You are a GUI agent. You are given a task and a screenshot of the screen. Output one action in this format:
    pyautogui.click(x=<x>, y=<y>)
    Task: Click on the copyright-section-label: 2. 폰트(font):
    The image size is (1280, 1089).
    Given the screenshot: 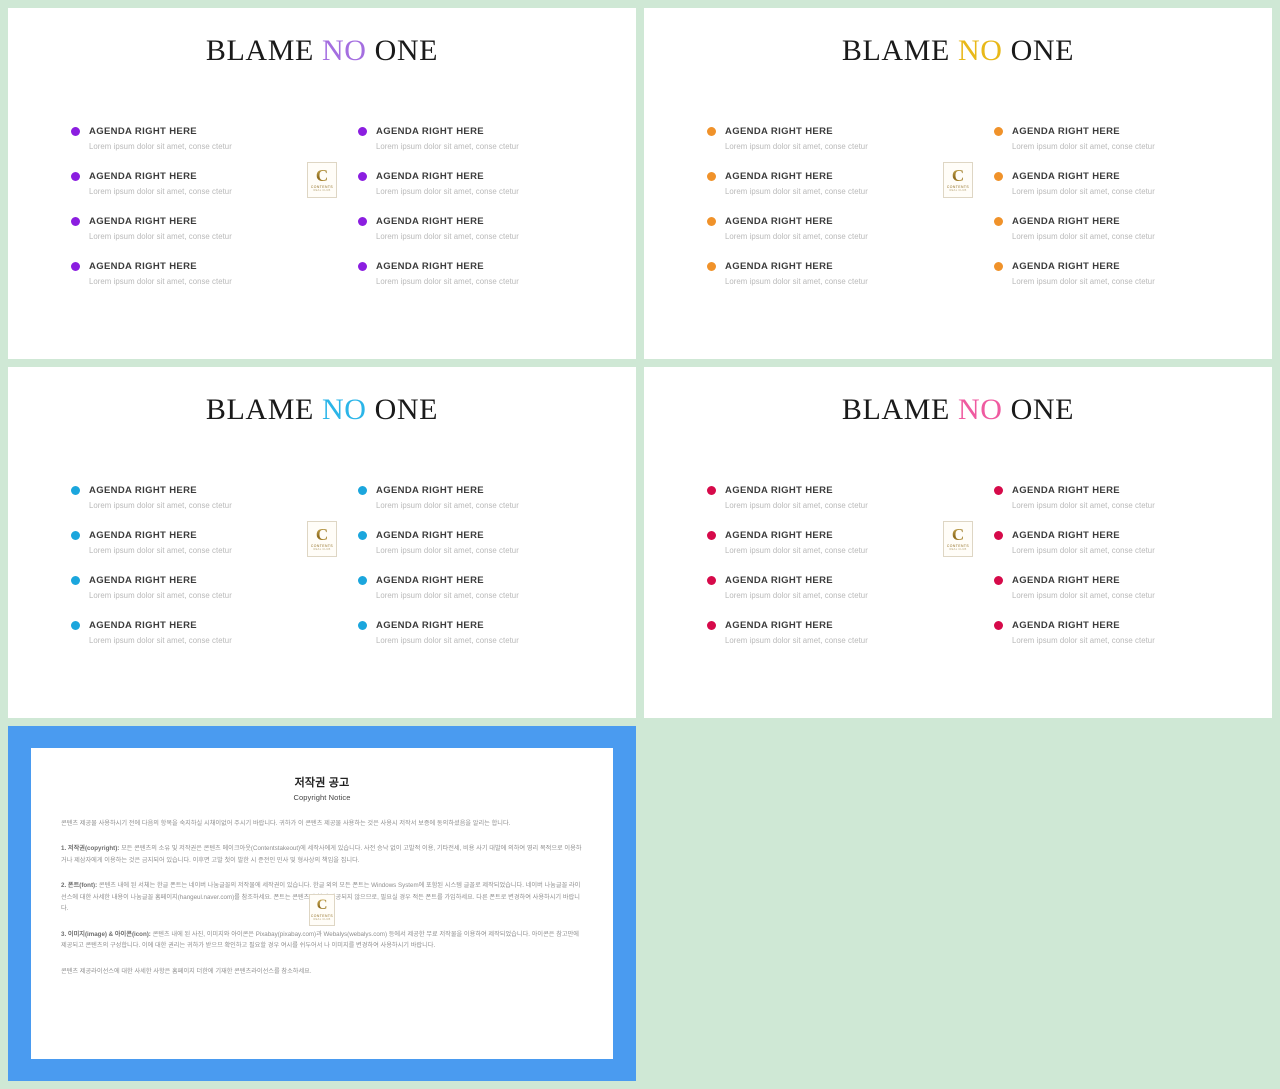 What is the action you would take?
    pyautogui.click(x=79, y=886)
    